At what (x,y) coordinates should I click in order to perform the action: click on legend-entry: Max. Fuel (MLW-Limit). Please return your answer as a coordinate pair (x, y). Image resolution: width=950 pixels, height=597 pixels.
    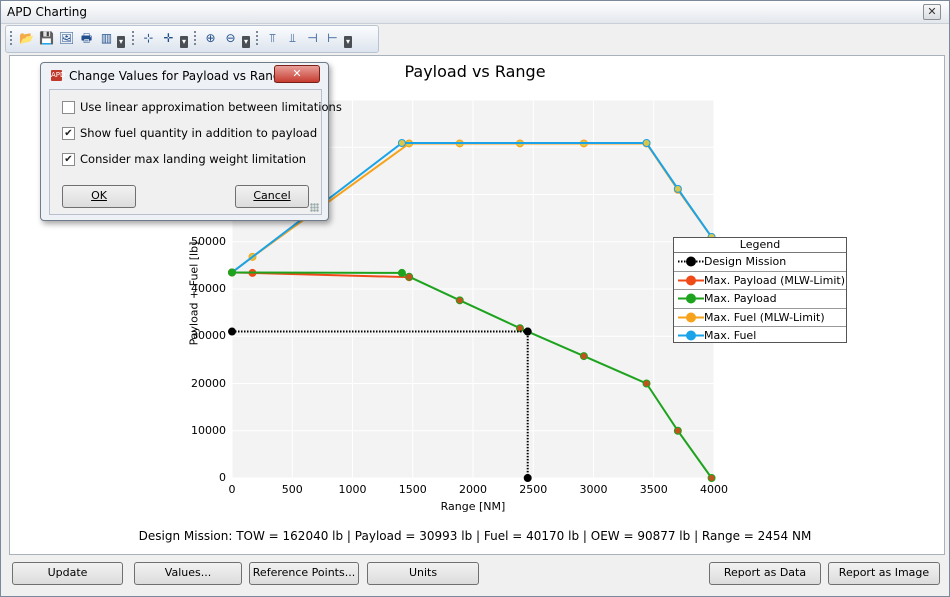
    Looking at the image, I should click on (760, 318).